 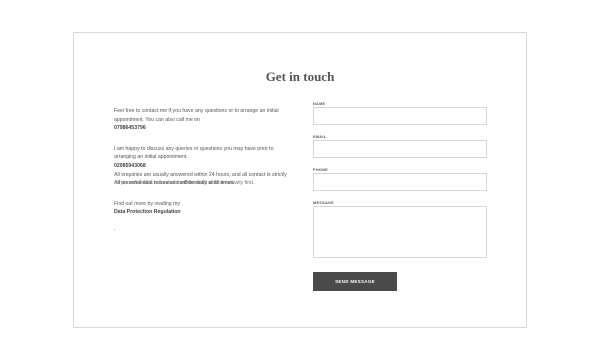 What do you see at coordinates (203, 128) in the screenshot?
I see `phone-number-primary: 07986453796` at bounding box center [203, 128].